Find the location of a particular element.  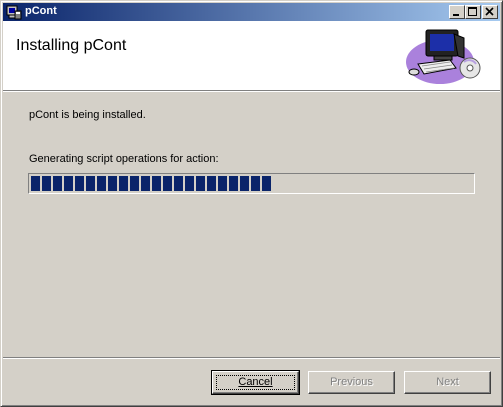

maximize-icon is located at coordinates (472, 11).